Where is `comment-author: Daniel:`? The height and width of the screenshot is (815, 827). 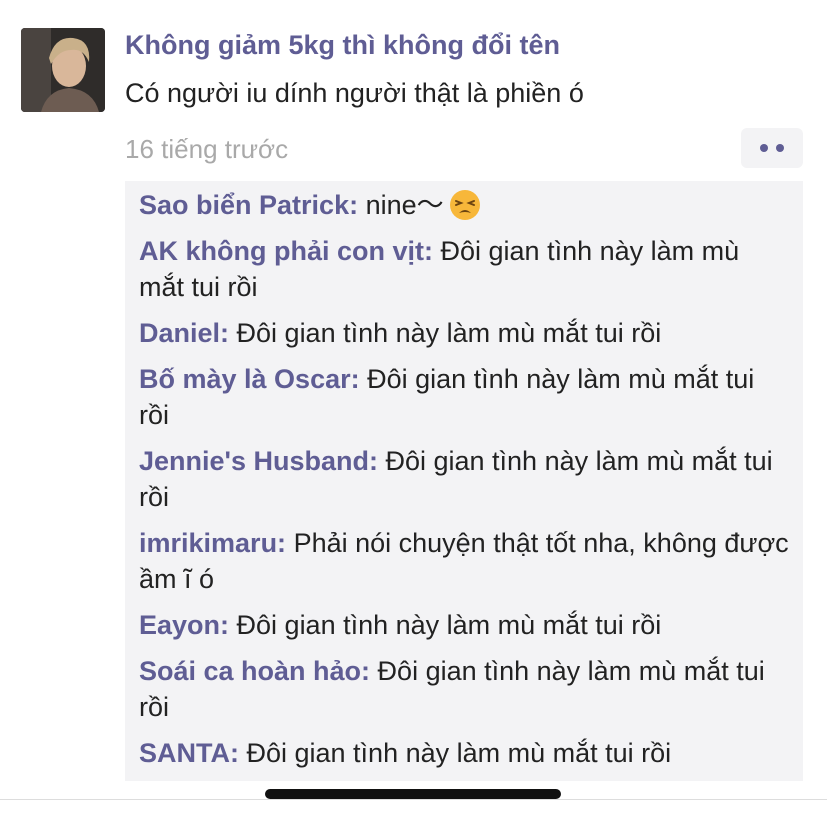
comment-author: Daniel: is located at coordinates (184, 333).